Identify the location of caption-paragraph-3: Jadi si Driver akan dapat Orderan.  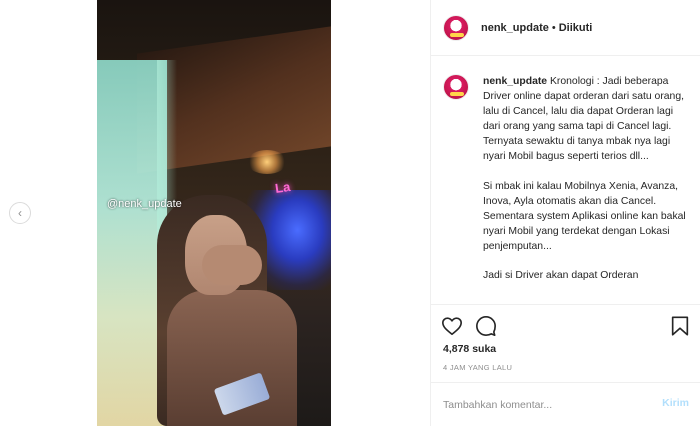
(561, 276).